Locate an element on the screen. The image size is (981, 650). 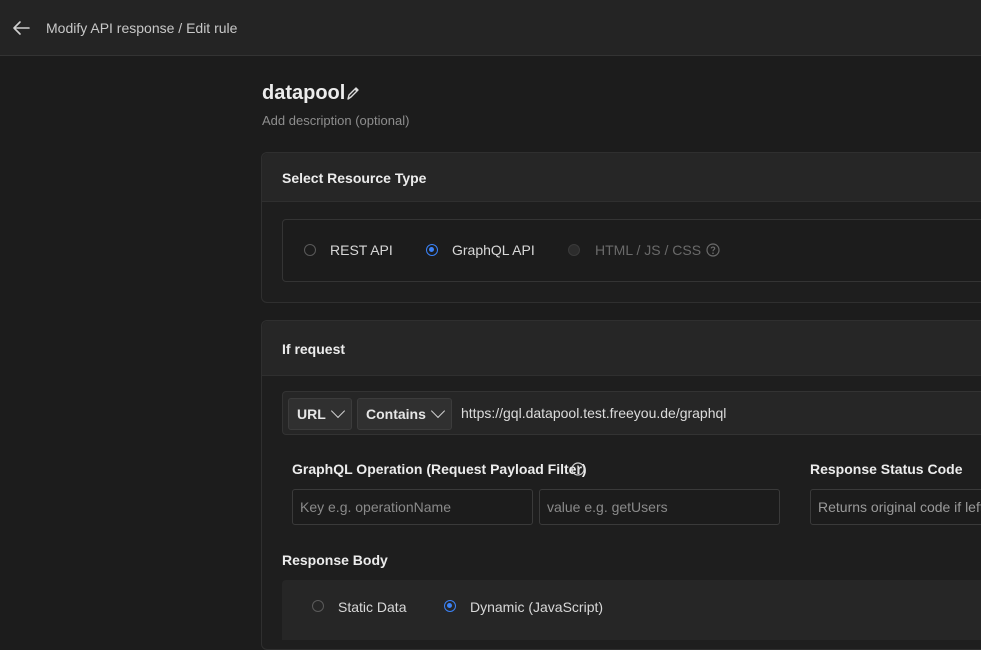
radio-graphql-api is located at coordinates (432, 250).